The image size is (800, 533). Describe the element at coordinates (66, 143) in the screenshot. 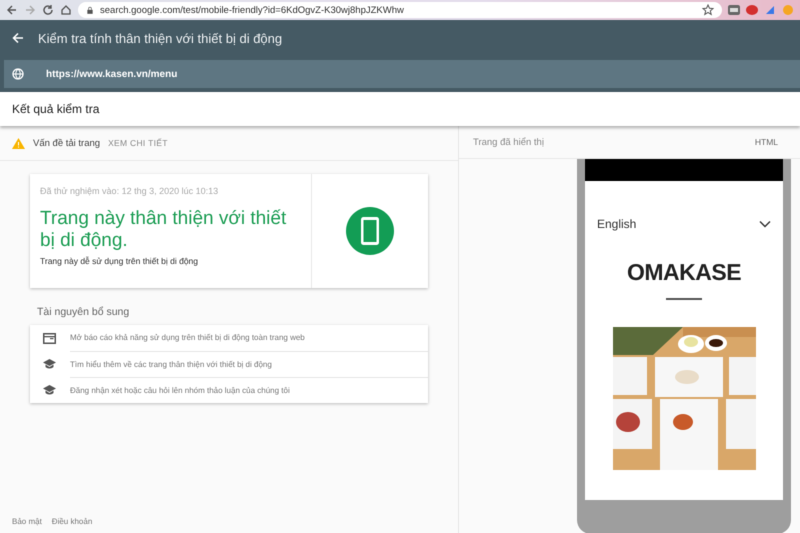

I see `issue-label: Vấn đề tải trang` at that location.